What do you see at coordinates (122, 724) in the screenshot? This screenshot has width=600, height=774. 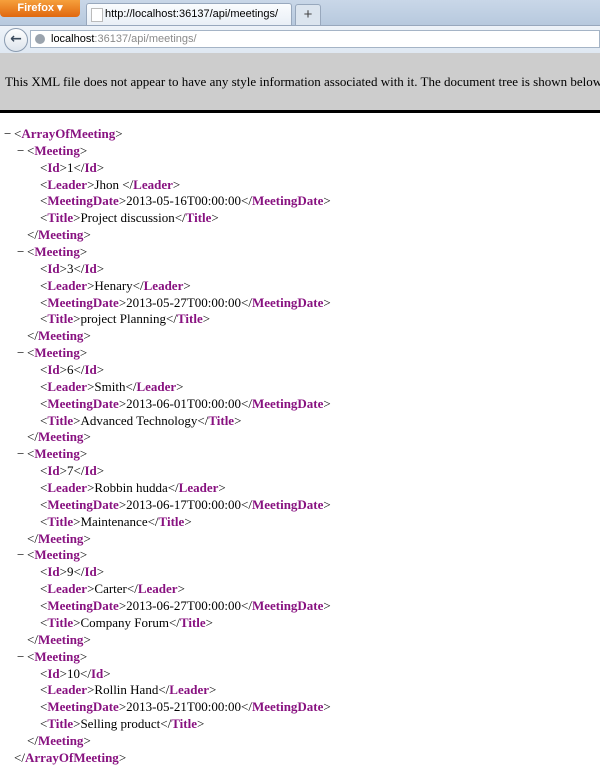 I see `xml-line: <Title>Selling product</Title>` at bounding box center [122, 724].